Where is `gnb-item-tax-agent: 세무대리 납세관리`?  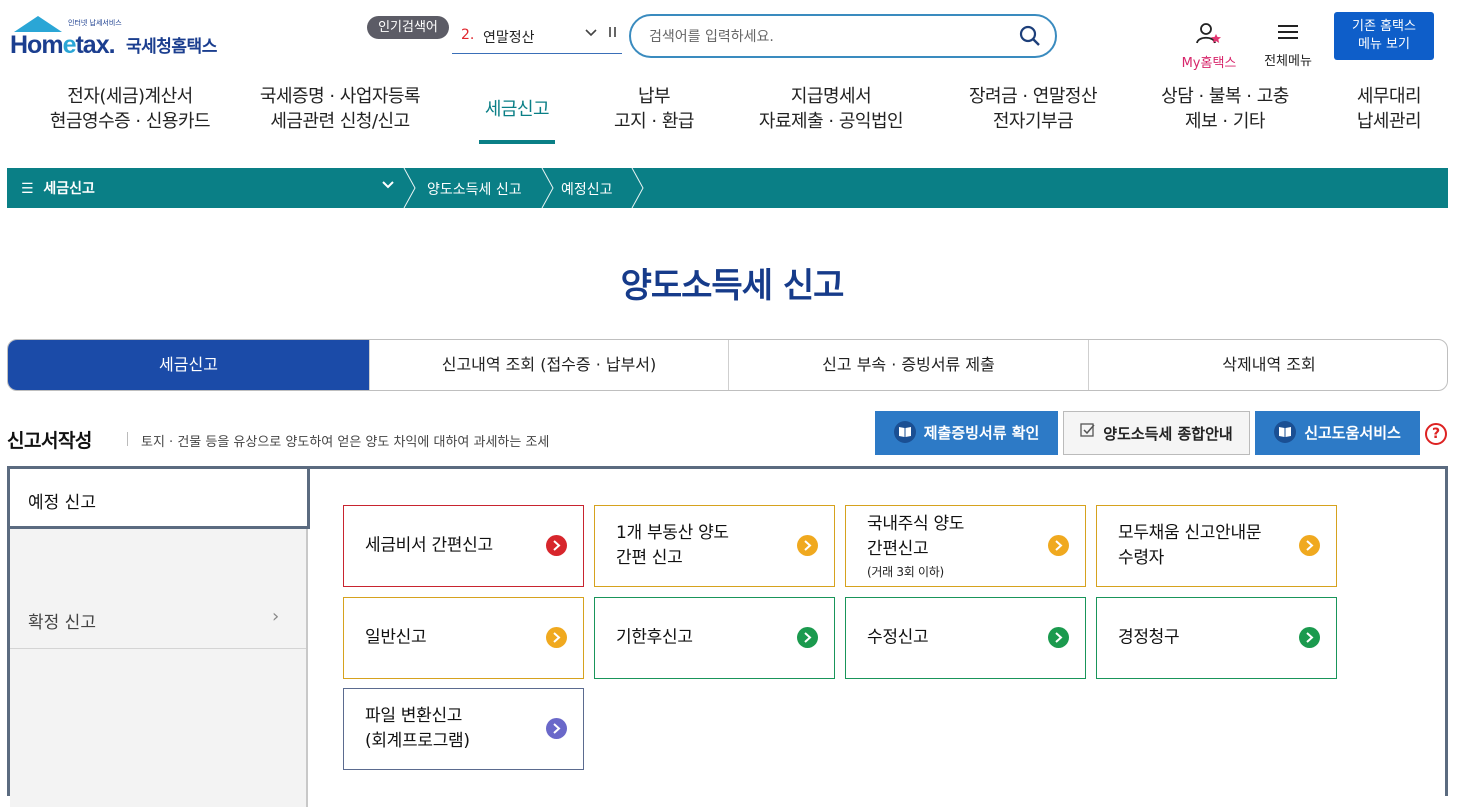 gnb-item-tax-agent: 세무대리 납세관리 is located at coordinates (1389, 109).